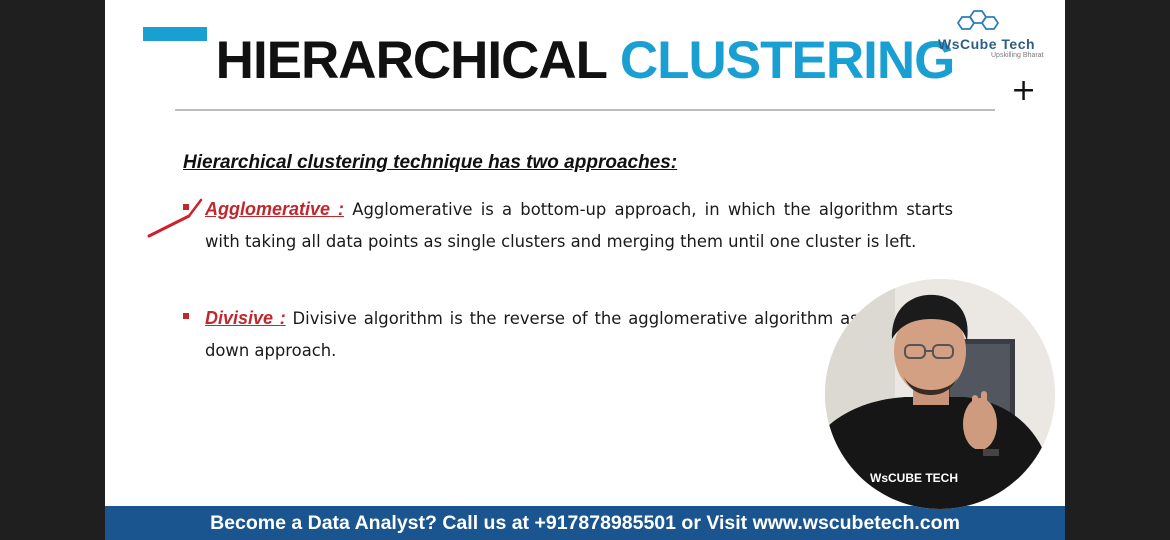 The image size is (1170, 540). I want to click on term-agglomerative: Agglomerative :, so click(275, 209).